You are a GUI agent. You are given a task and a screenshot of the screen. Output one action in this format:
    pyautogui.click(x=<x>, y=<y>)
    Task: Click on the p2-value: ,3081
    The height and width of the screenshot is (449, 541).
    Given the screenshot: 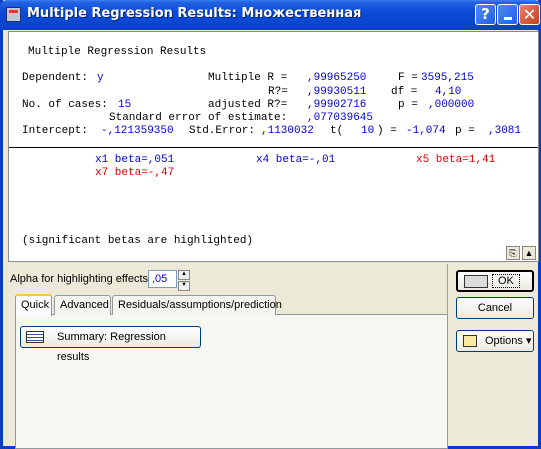 What is the action you would take?
    pyautogui.click(x=505, y=131)
    